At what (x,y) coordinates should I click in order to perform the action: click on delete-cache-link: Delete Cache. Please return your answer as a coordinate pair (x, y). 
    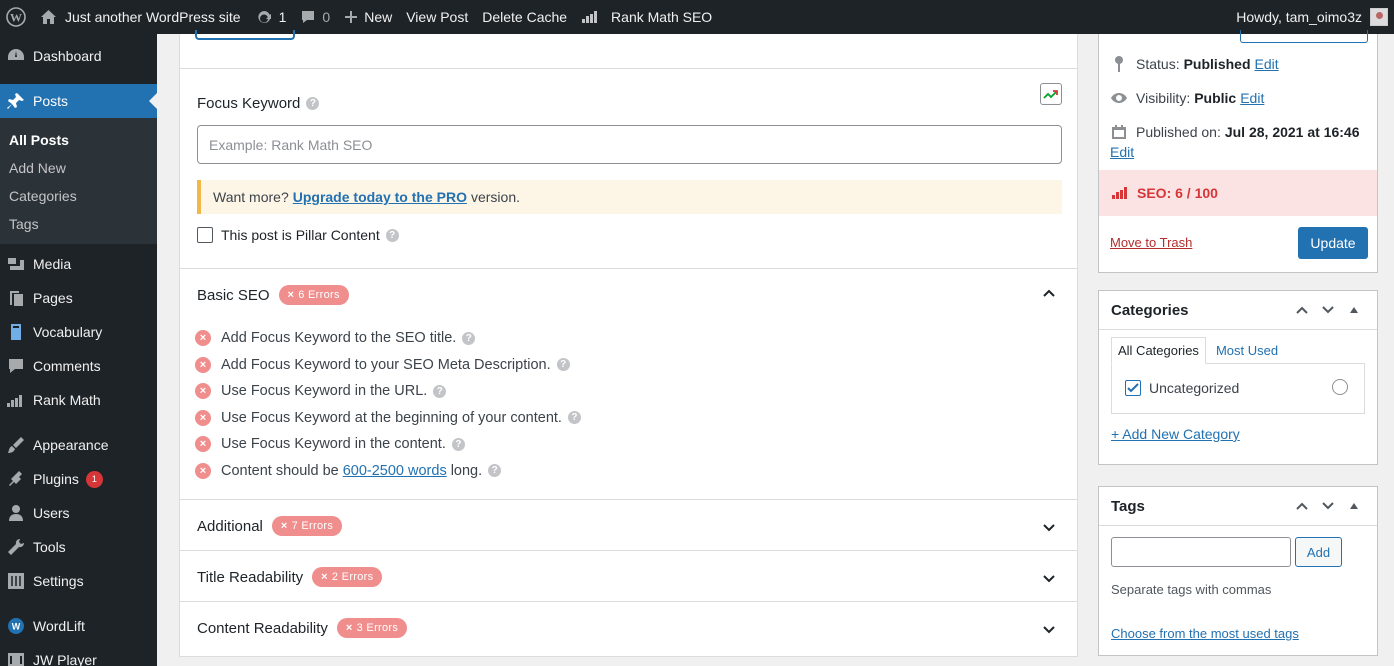
    Looking at the image, I should click on (524, 17).